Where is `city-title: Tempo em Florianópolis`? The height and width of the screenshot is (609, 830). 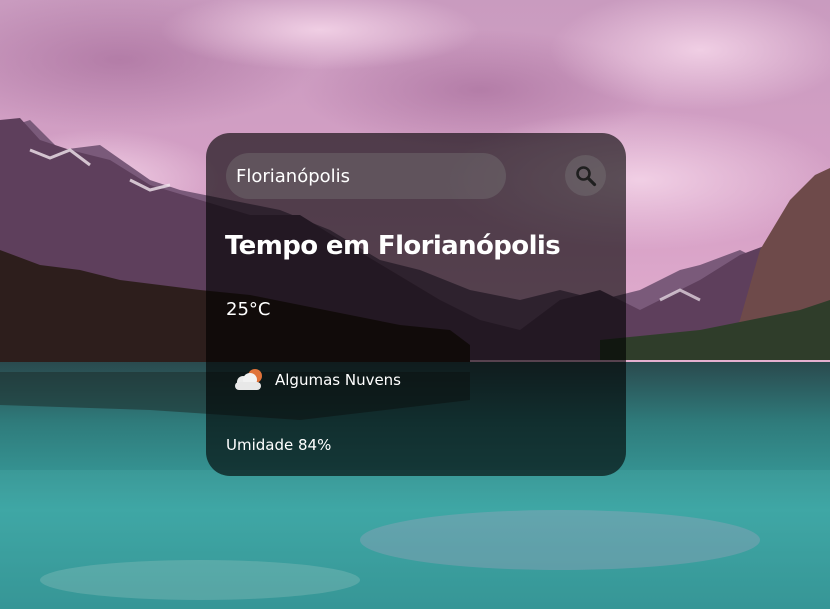 city-title: Tempo em Florianópolis is located at coordinates (393, 246).